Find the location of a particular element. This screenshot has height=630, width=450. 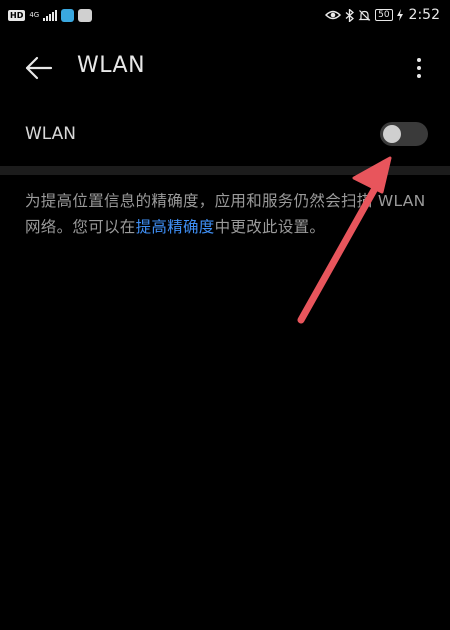

app-bar: WLAN is located at coordinates (225, 68).